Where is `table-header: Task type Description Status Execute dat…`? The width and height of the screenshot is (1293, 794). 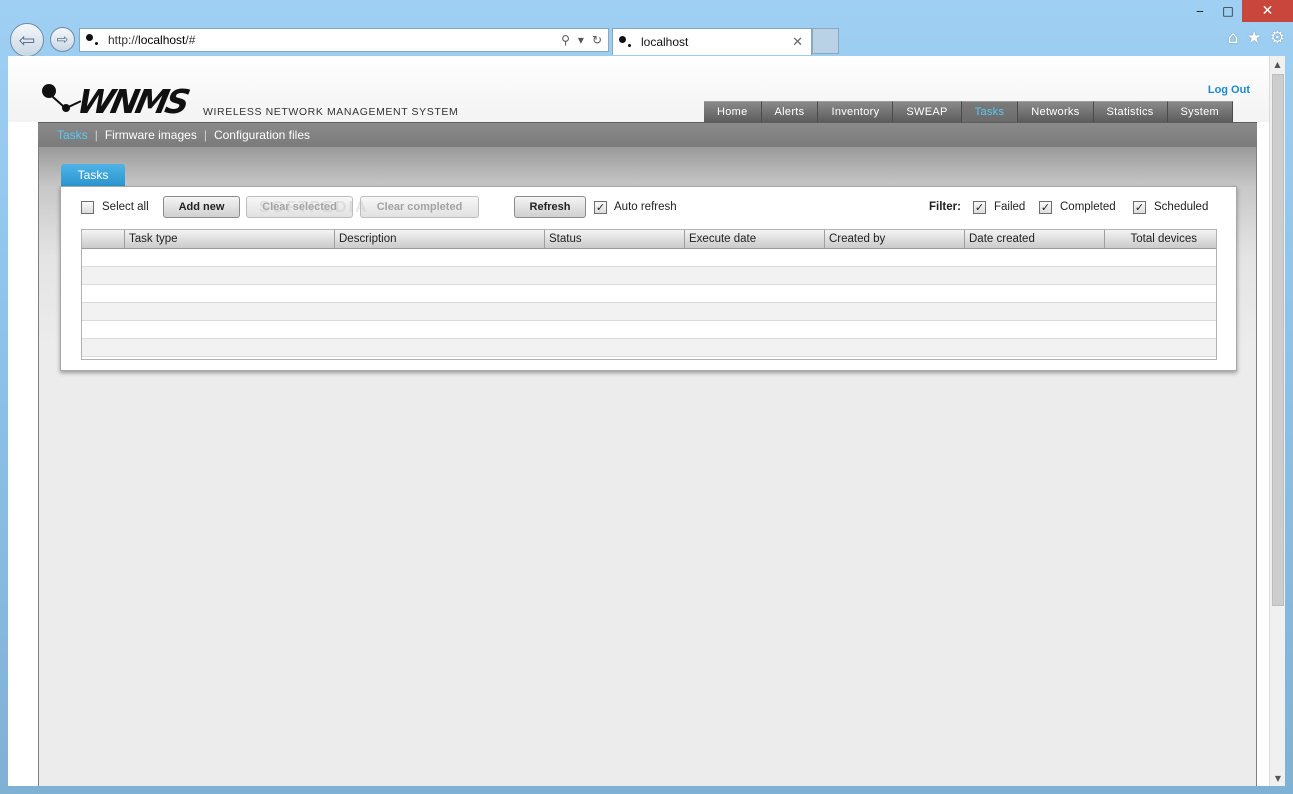 table-header: Task type Description Status Execute dat… is located at coordinates (649, 239).